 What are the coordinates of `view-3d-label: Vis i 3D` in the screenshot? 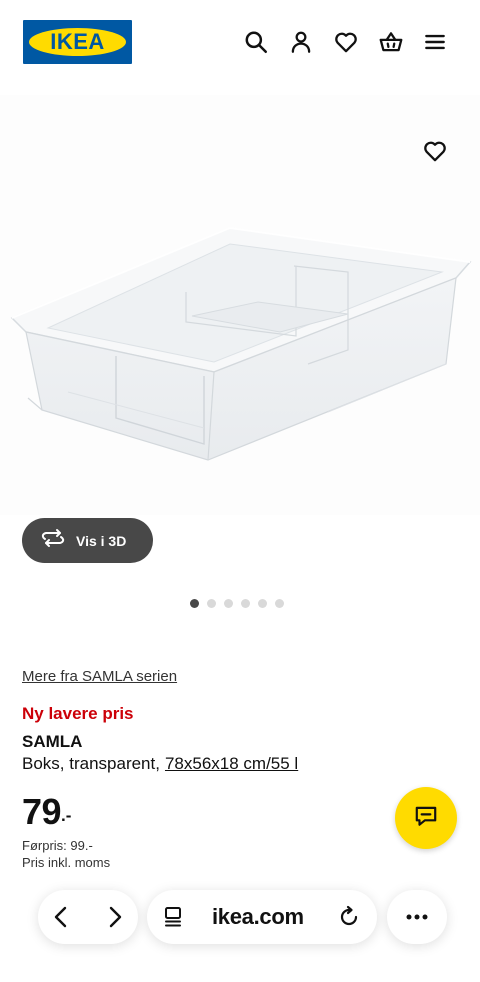 It's located at (101, 540).